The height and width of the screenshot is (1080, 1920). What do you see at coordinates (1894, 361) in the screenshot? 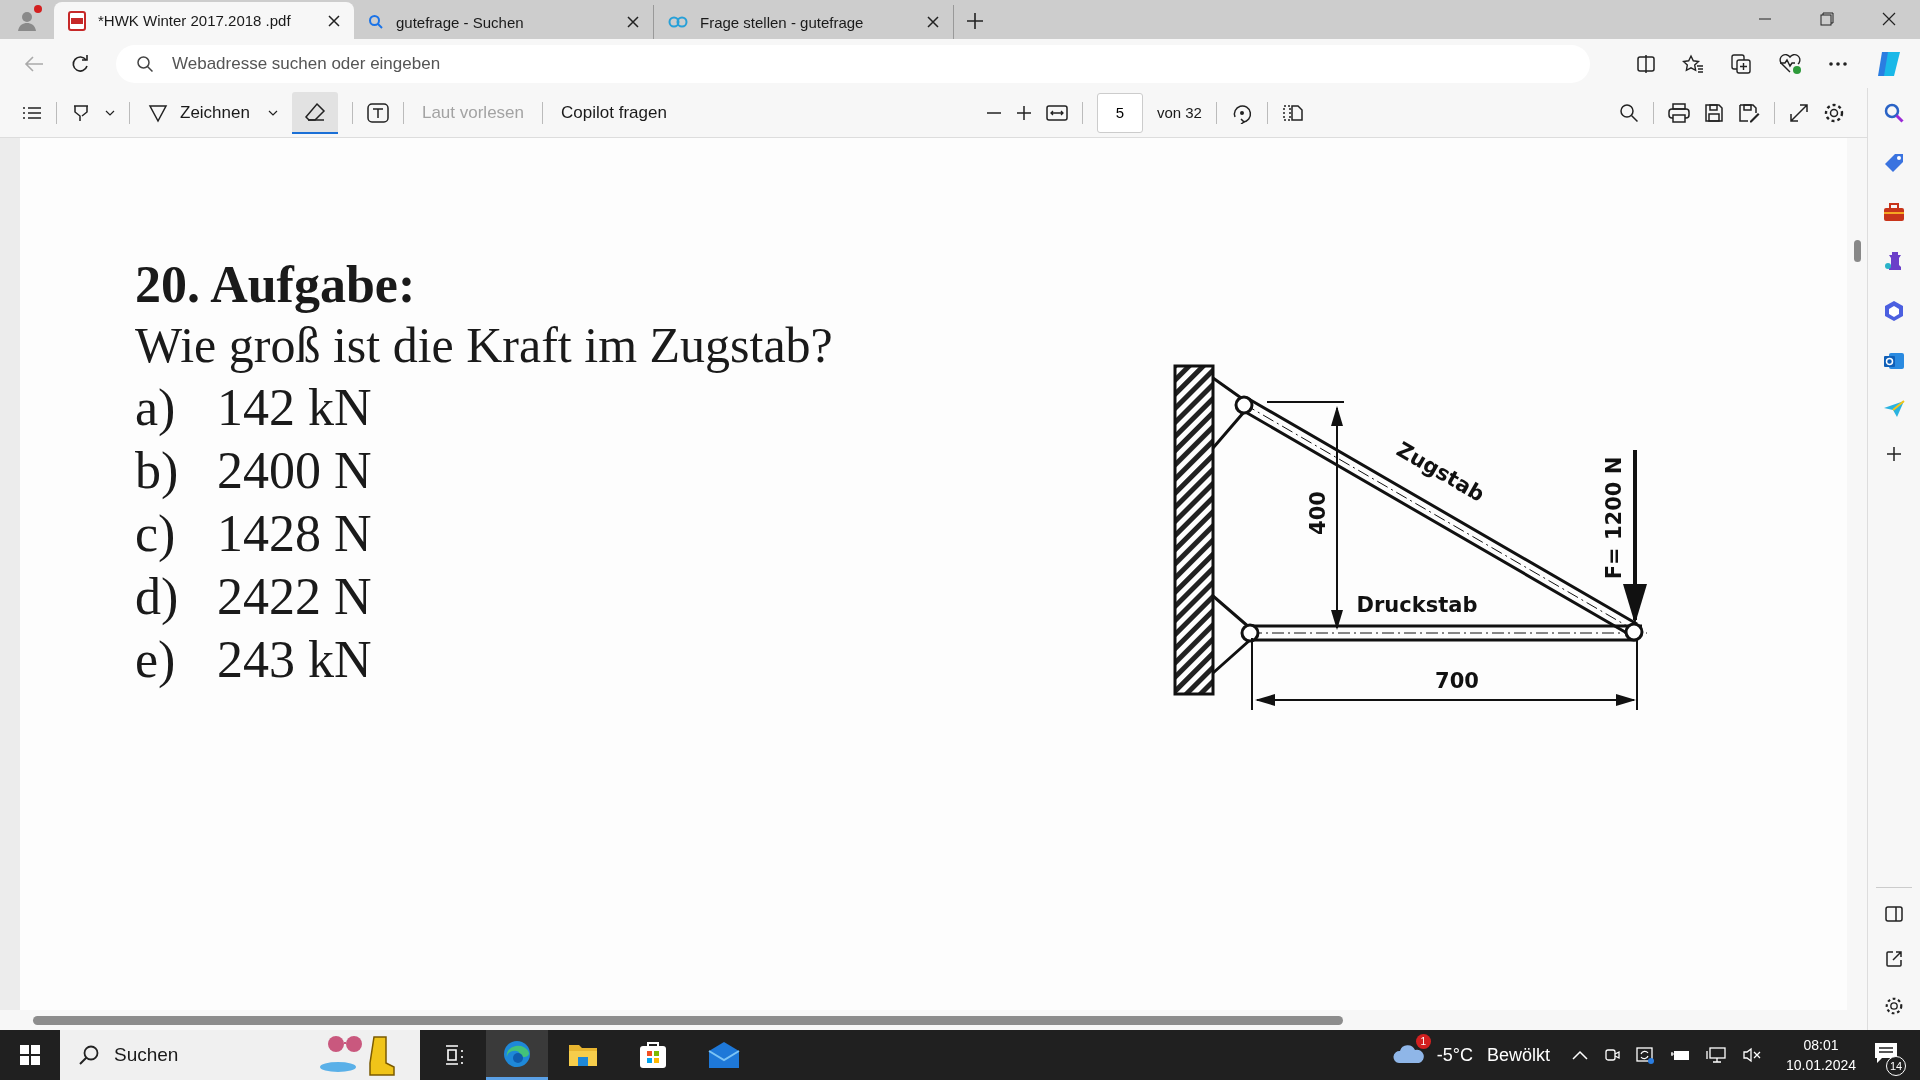
I see `mail-app-icon` at bounding box center [1894, 361].